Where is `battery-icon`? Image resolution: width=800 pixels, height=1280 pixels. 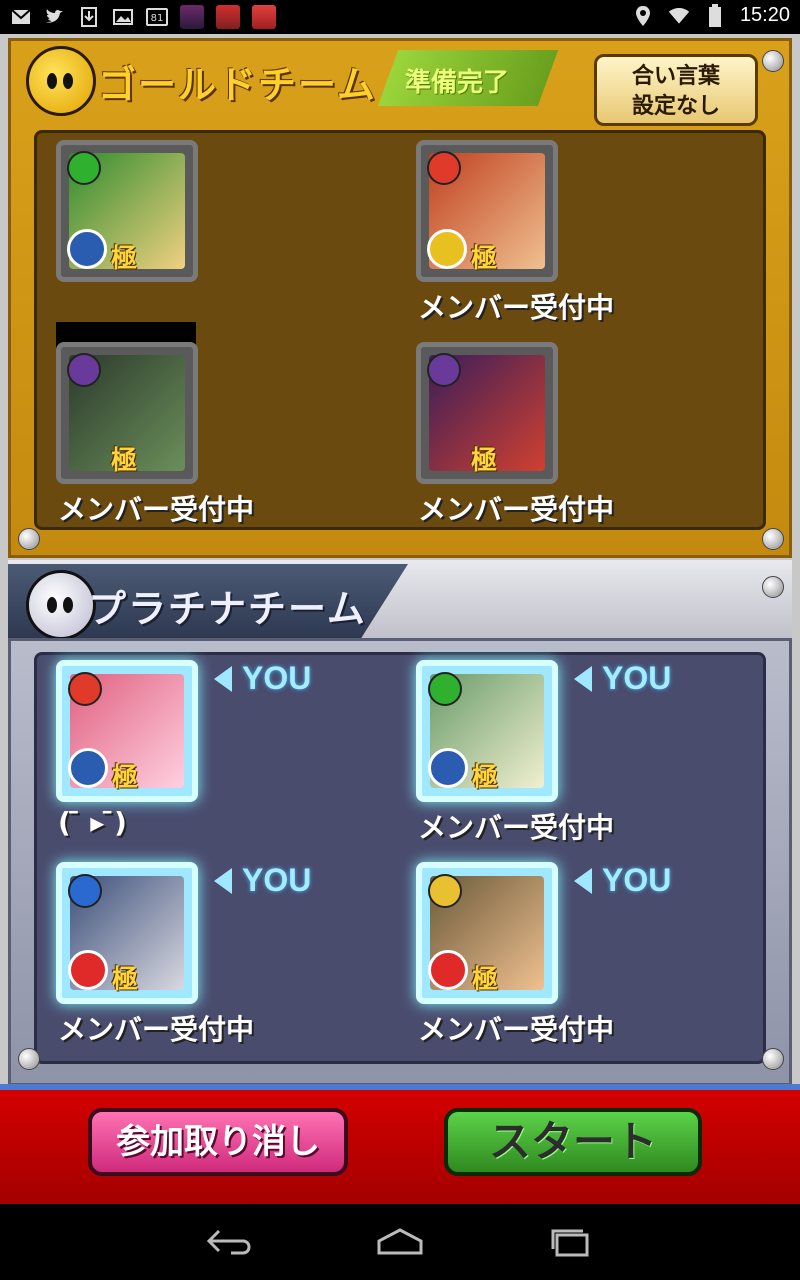
battery-icon is located at coordinates (715, 15).